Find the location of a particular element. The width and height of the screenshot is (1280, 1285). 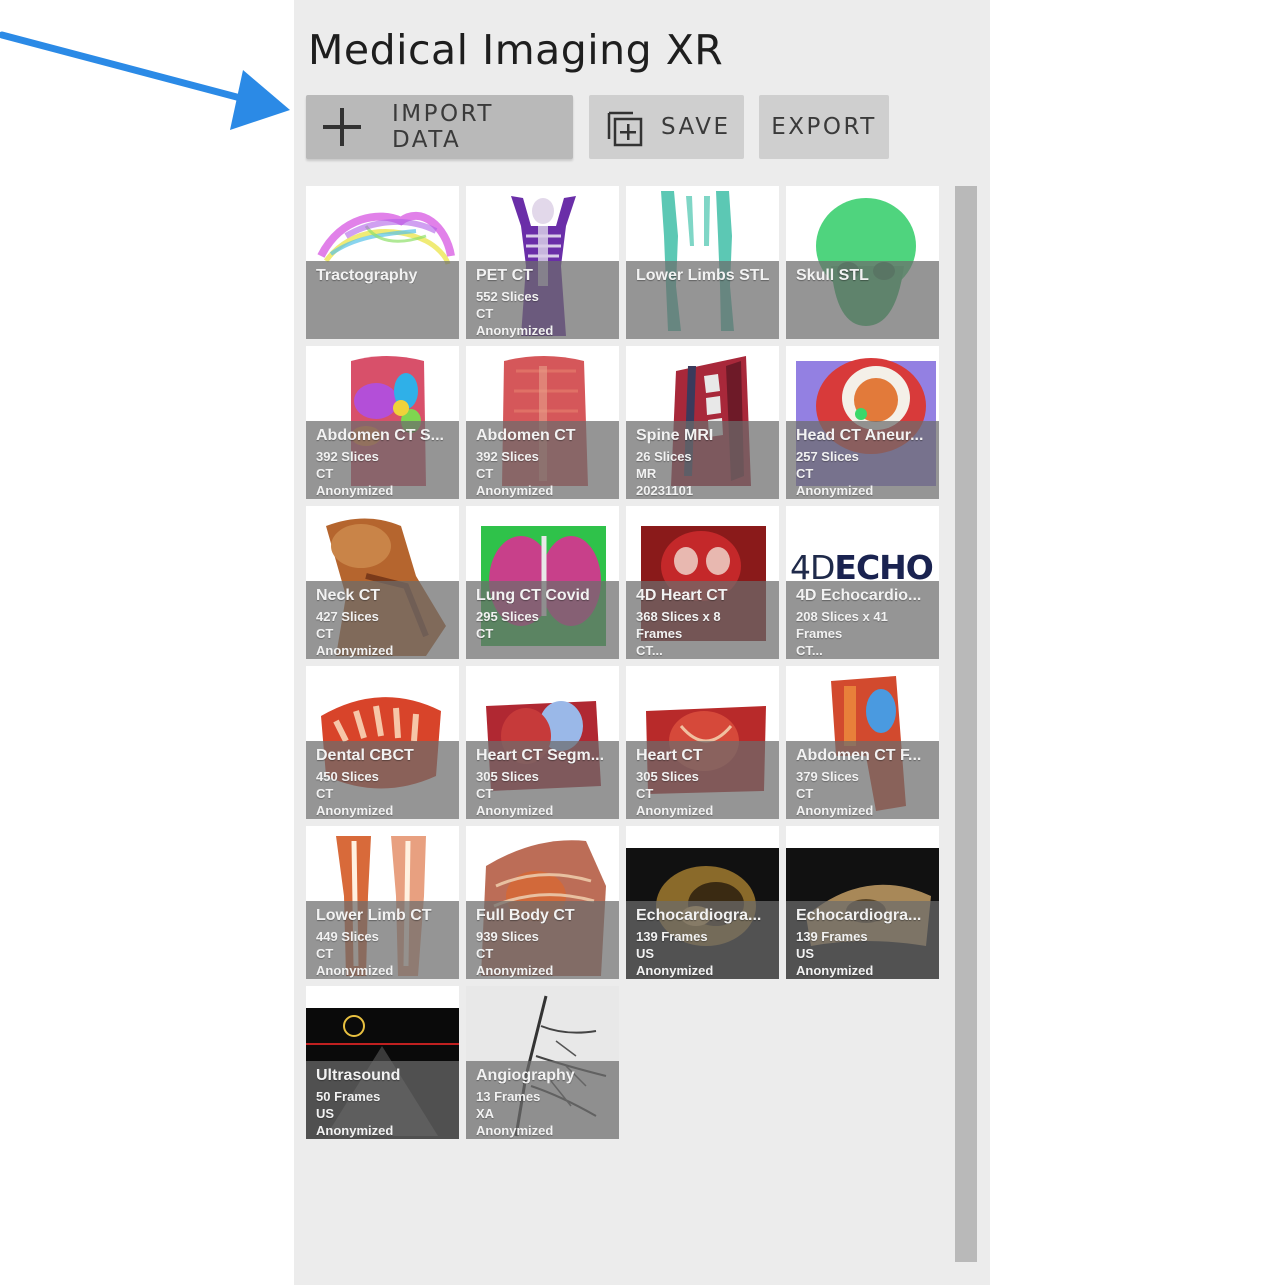

dataset-tile: Lower Limb CT 449 Slices CT Anonymized is located at coordinates (382, 902).